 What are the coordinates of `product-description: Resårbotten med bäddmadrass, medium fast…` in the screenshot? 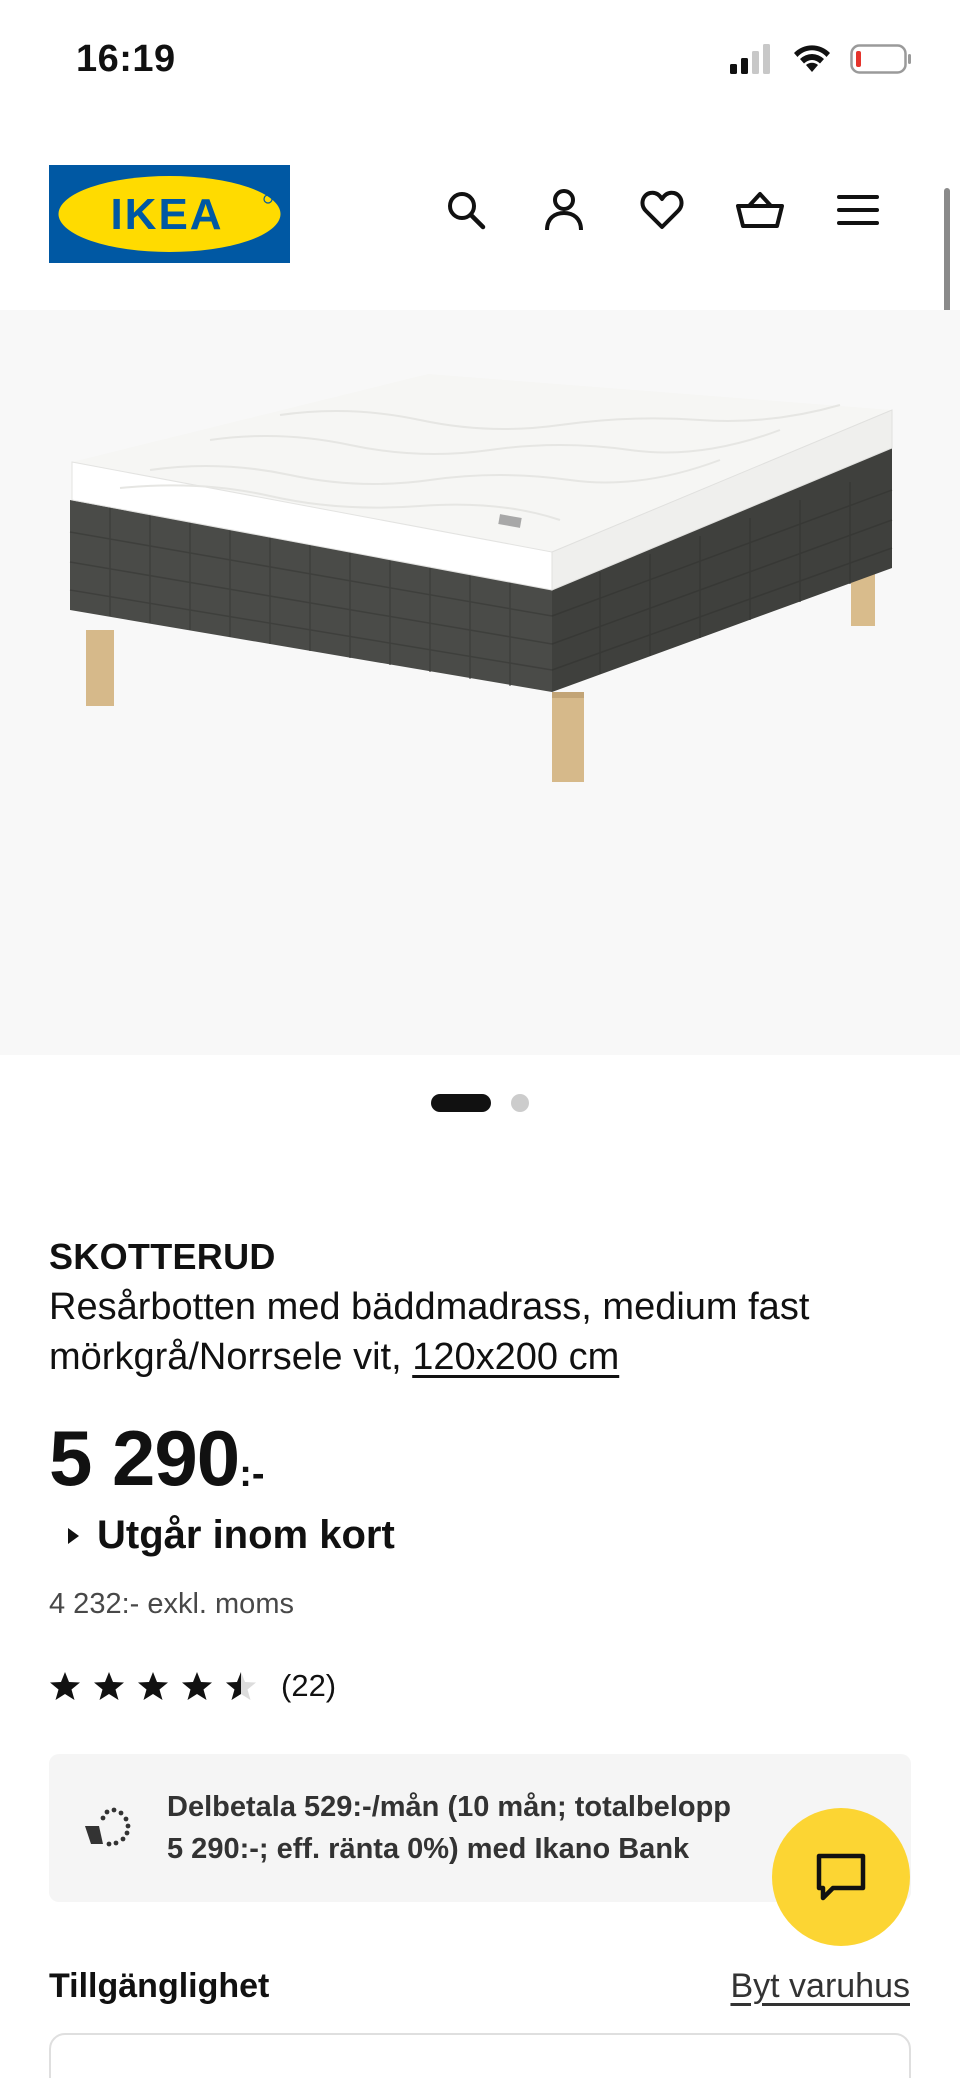 It's located at (484, 1332).